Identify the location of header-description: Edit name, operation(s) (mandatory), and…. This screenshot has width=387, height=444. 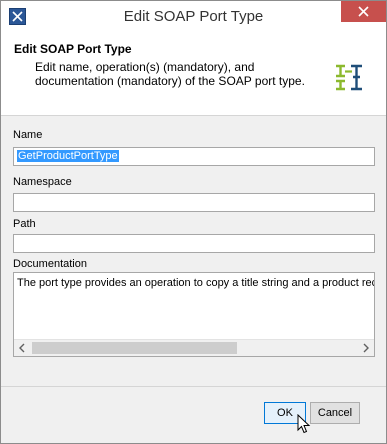
(170, 74).